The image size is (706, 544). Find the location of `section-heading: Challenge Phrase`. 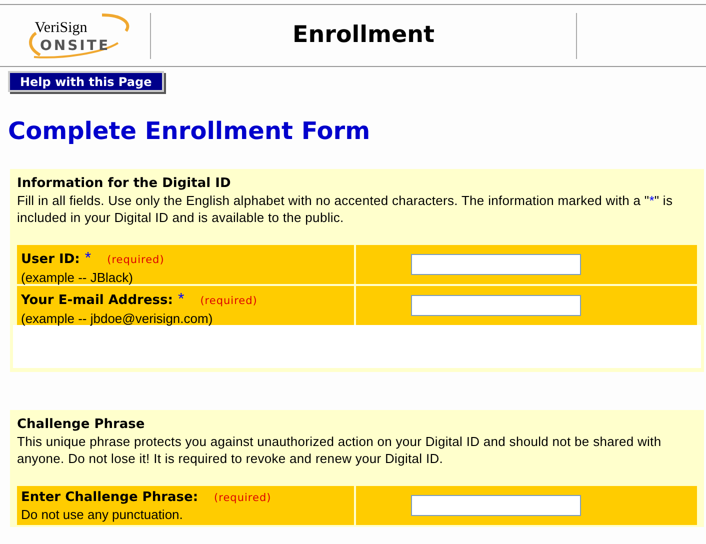

section-heading: Challenge Phrase is located at coordinates (81, 425).